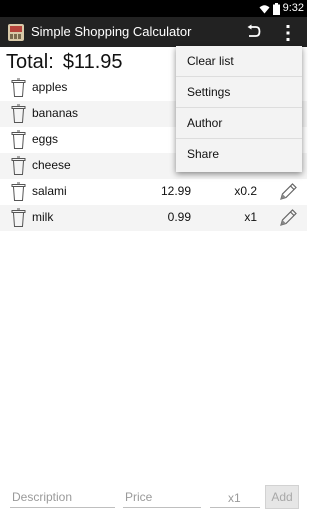 The width and height of the screenshot is (320, 512). I want to click on item-description: milk, so click(43, 217).